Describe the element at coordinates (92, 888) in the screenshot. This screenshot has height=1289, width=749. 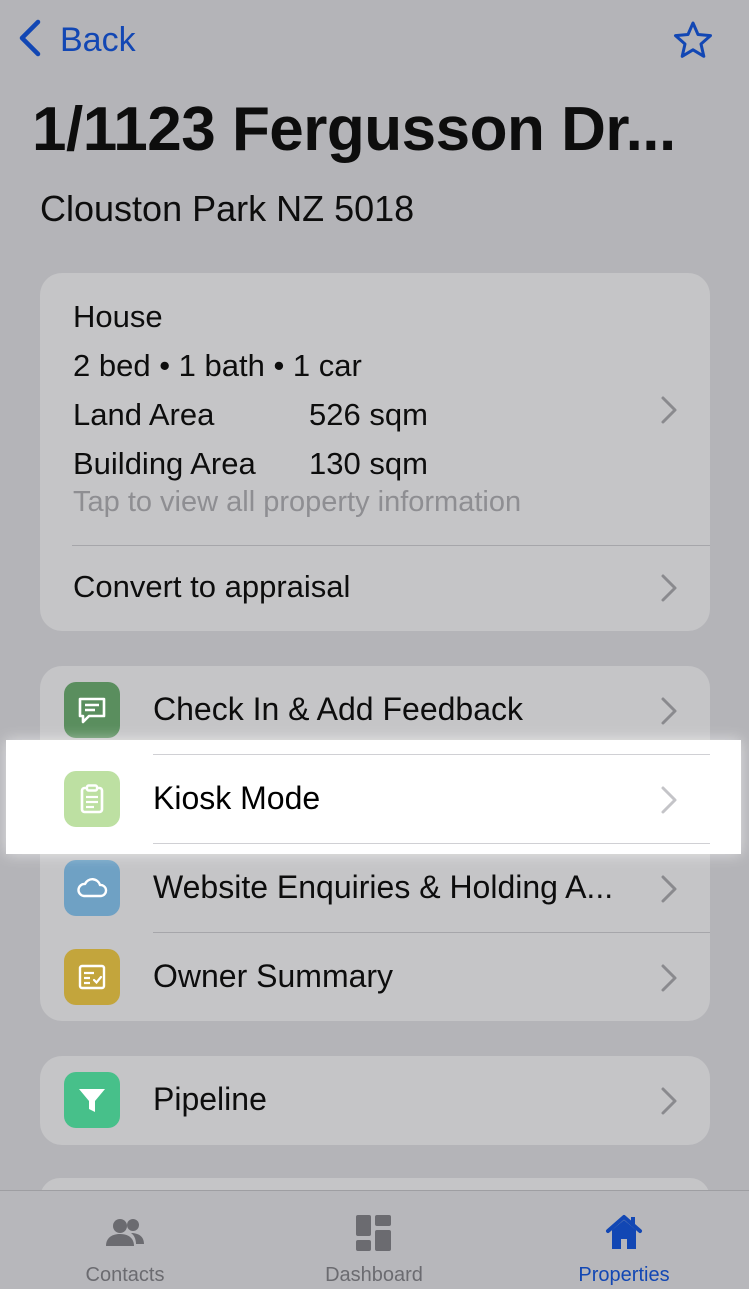
I see `cloud-icon` at that location.